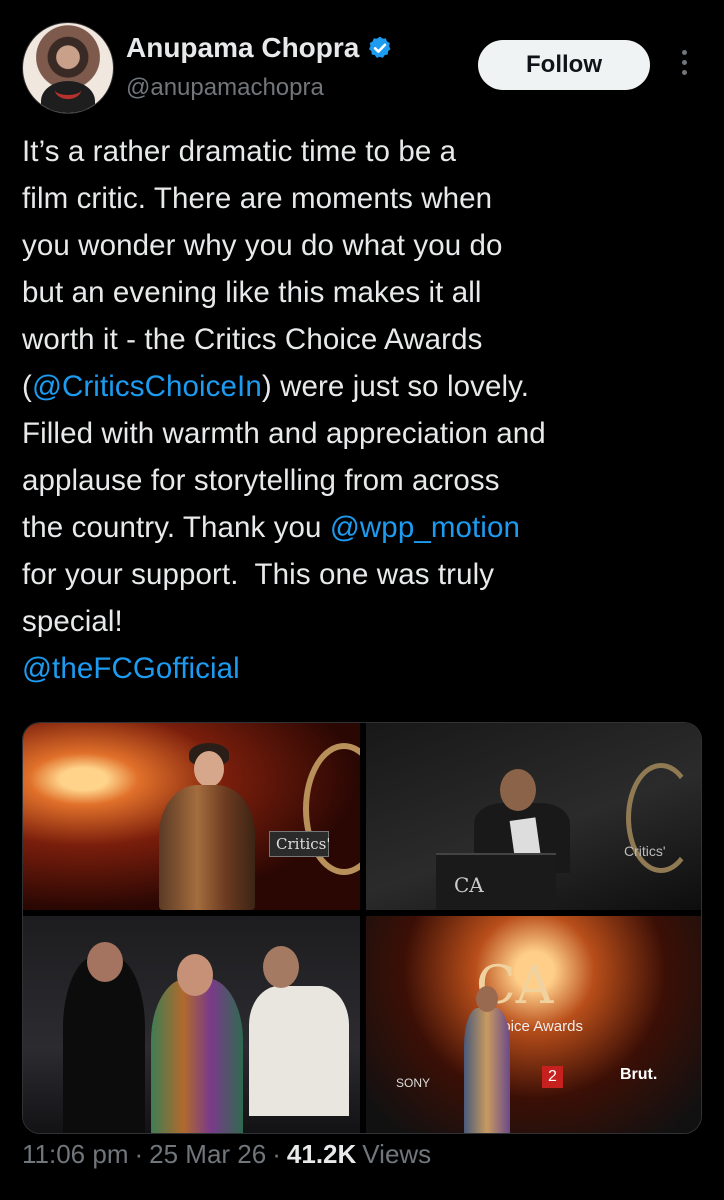  I want to click on author-name-row: Anupama Chopra, so click(259, 48).